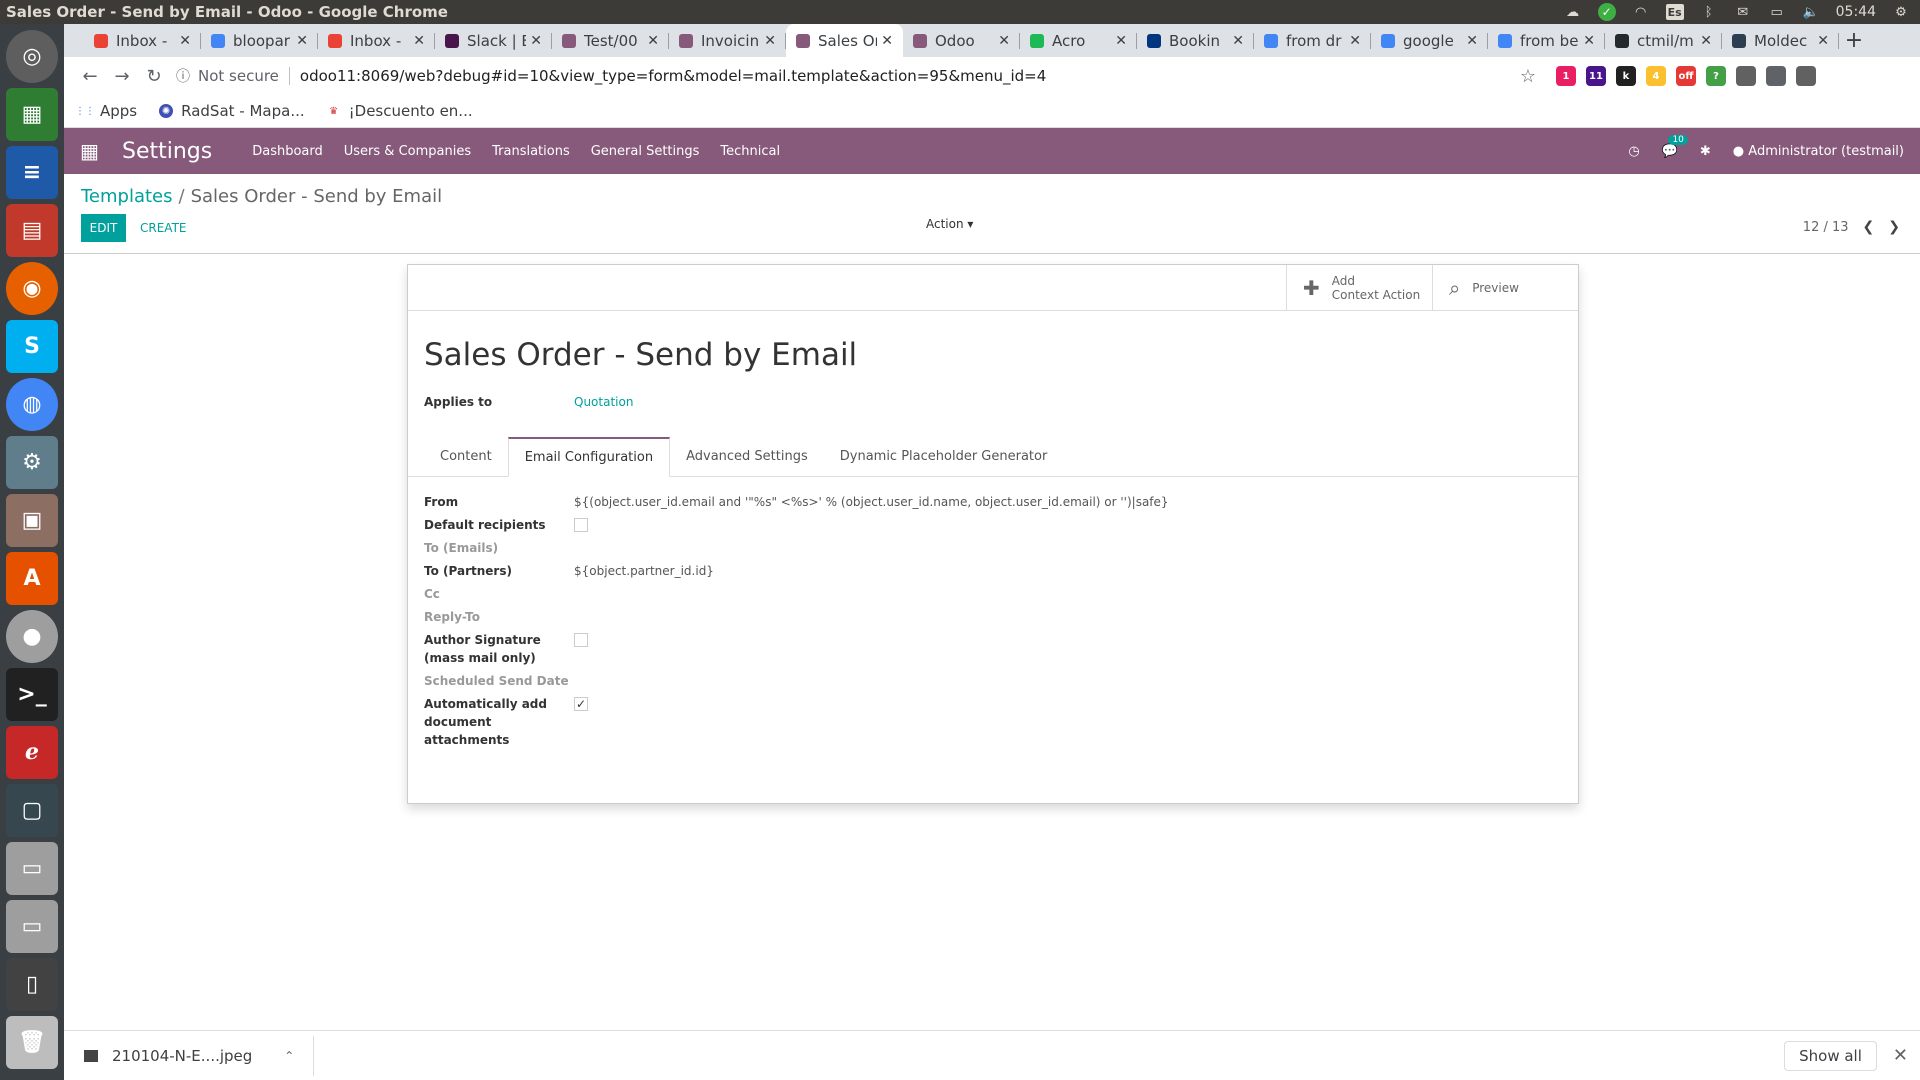 Image resolution: width=1920 pixels, height=1080 pixels. I want to click on breadcrumb-templates: Templates, so click(127, 196).